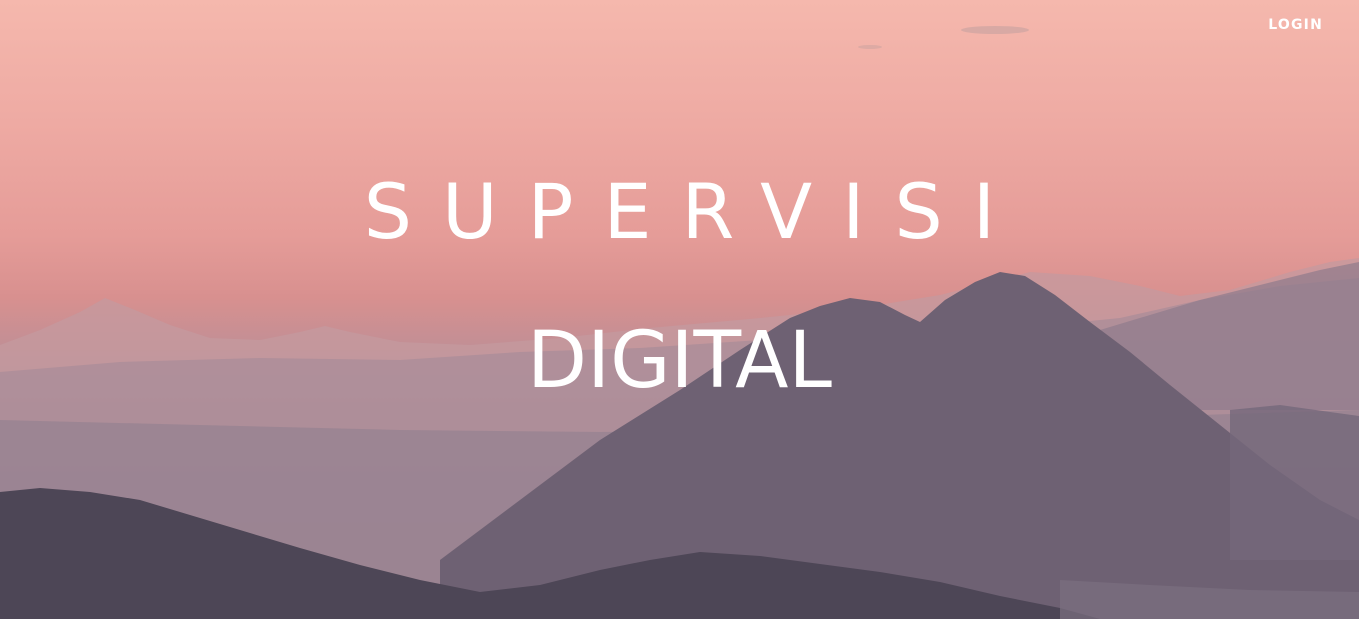 This screenshot has width=1359, height=619. I want to click on hero-title-line-1: SUPERVISI, so click(694, 211).